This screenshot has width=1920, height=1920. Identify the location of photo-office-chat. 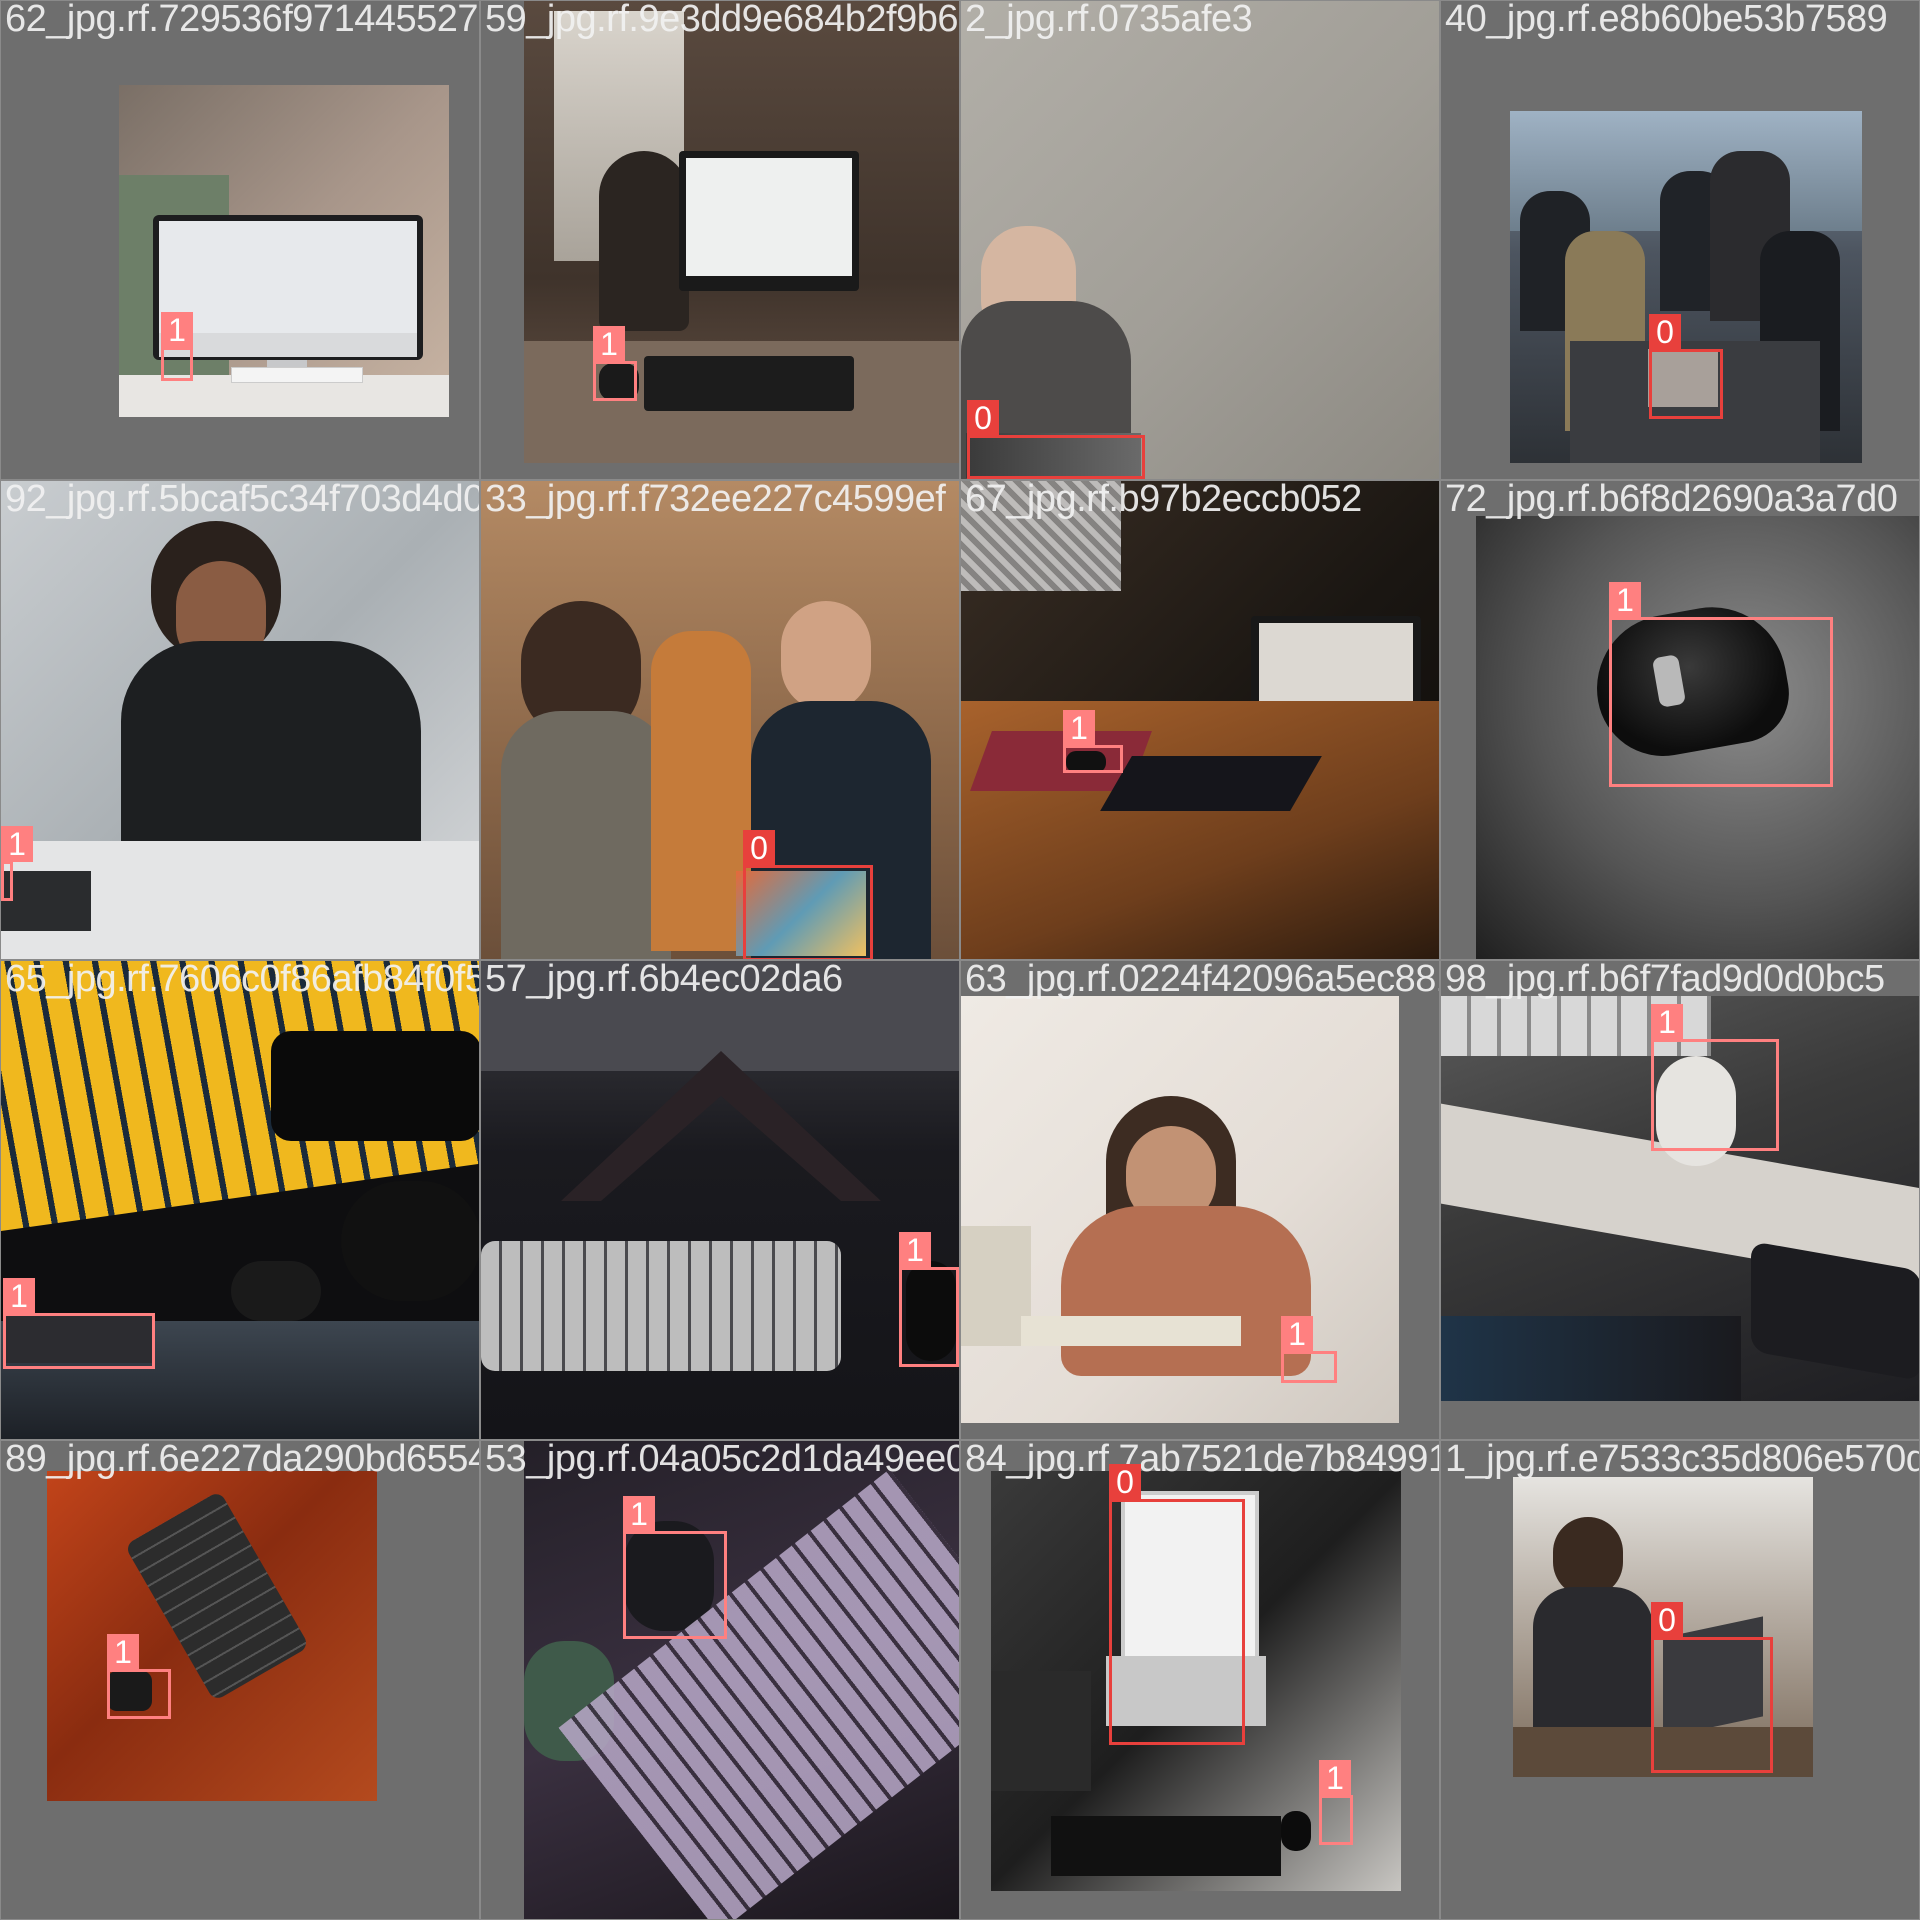
(720, 720).